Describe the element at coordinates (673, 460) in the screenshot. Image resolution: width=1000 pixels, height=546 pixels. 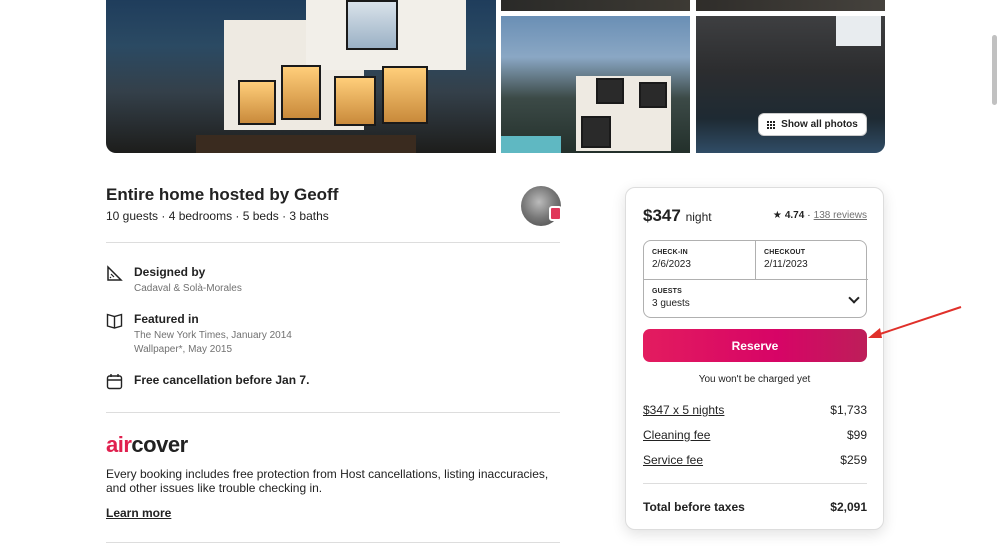
I see `line-item-label: Service fee` at that location.